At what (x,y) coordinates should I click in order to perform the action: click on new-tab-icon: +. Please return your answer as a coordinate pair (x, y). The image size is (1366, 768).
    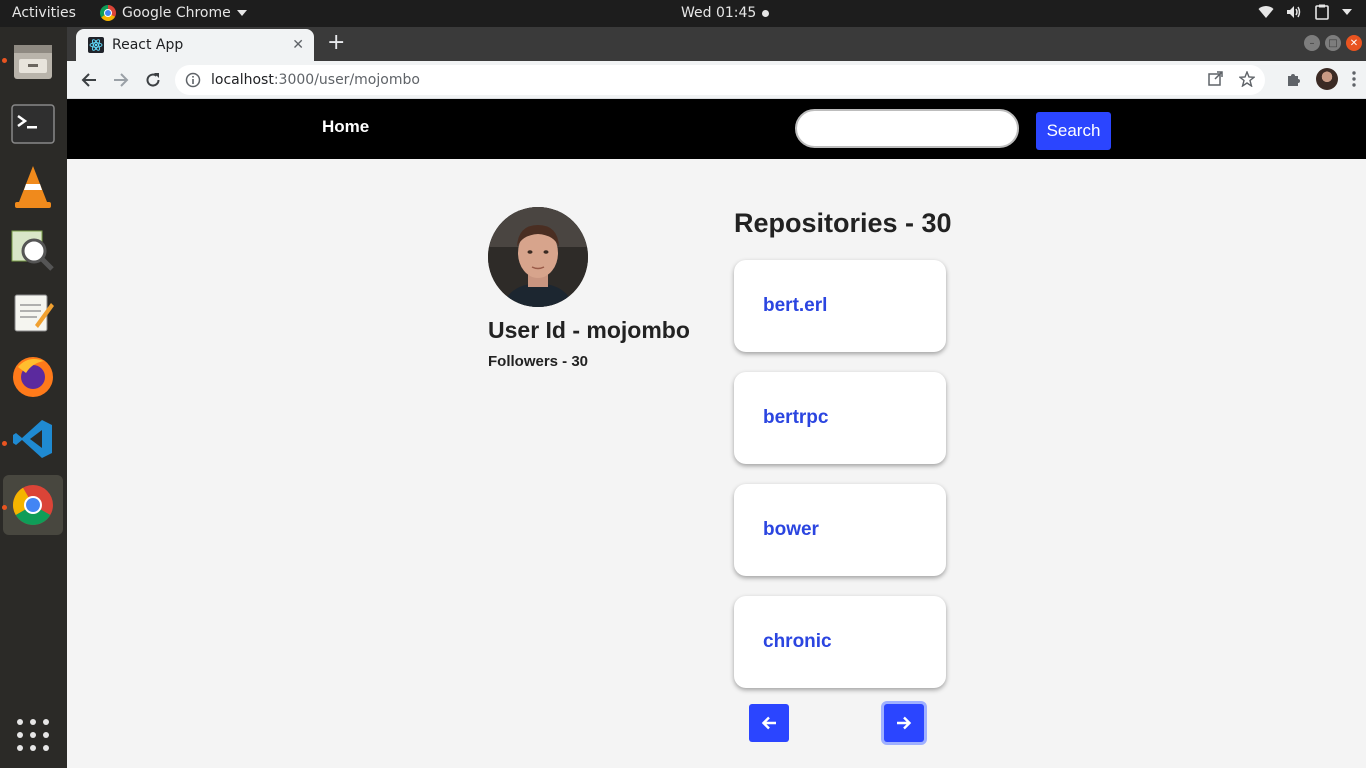
    Looking at the image, I should click on (336, 43).